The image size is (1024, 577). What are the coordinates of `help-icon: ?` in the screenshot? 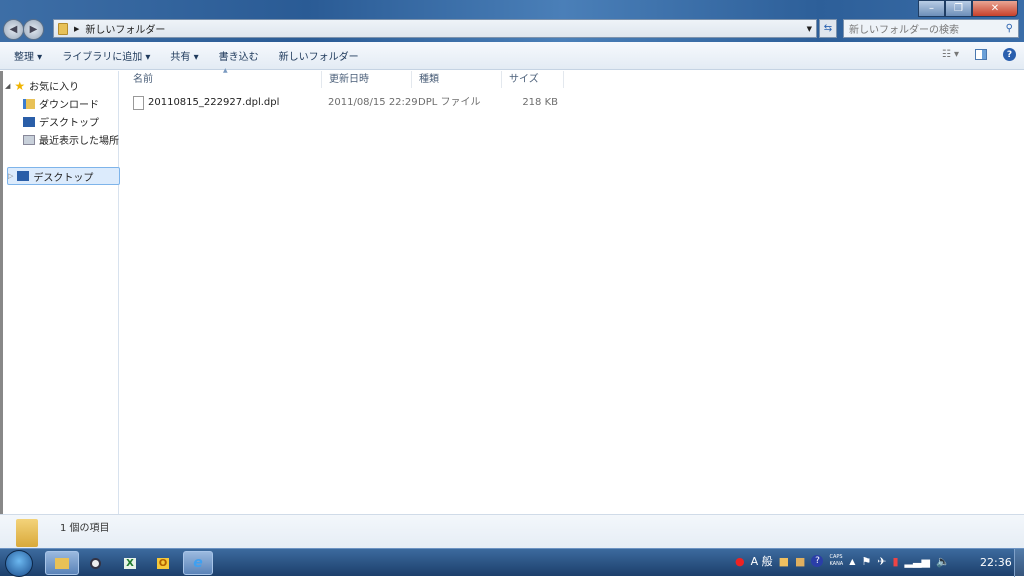 It's located at (1009, 54).